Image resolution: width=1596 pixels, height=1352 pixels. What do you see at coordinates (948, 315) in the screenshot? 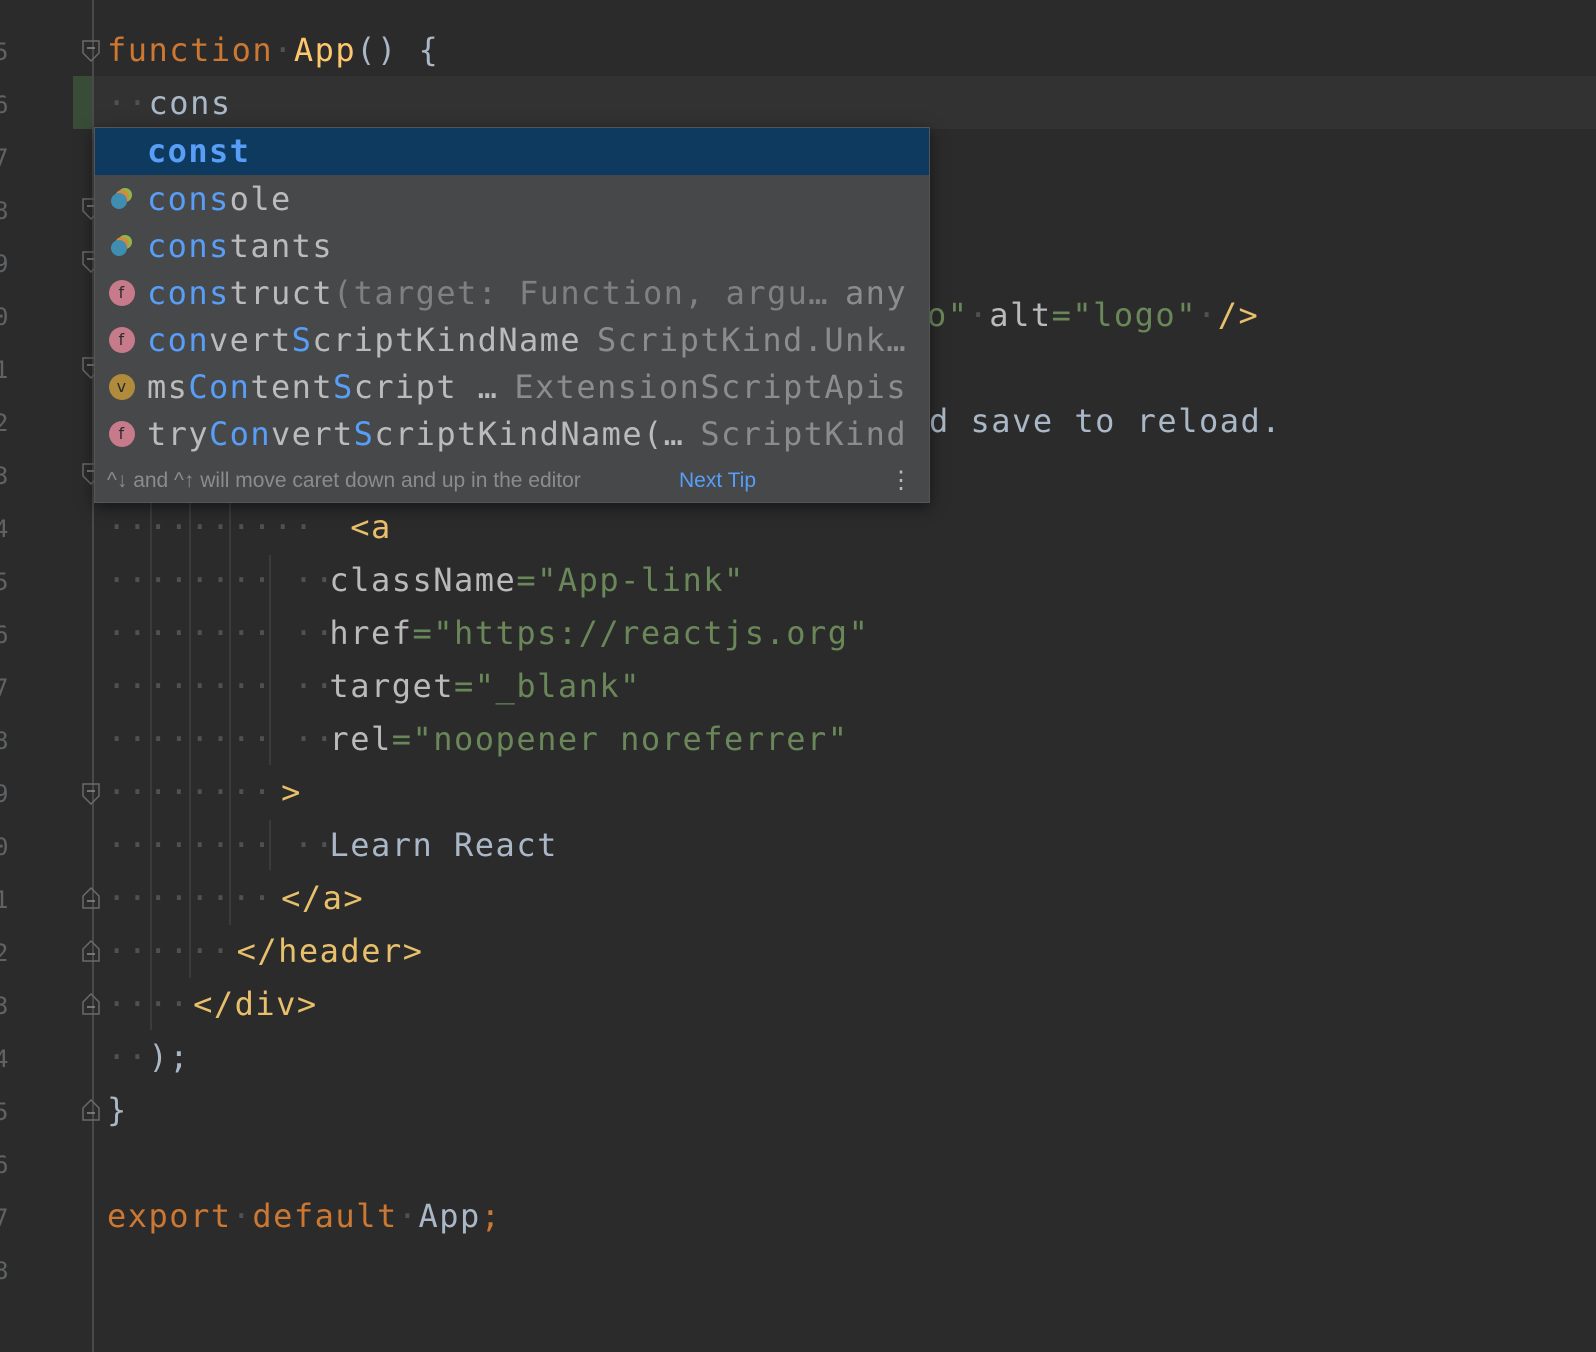
I see `string: o"` at bounding box center [948, 315].